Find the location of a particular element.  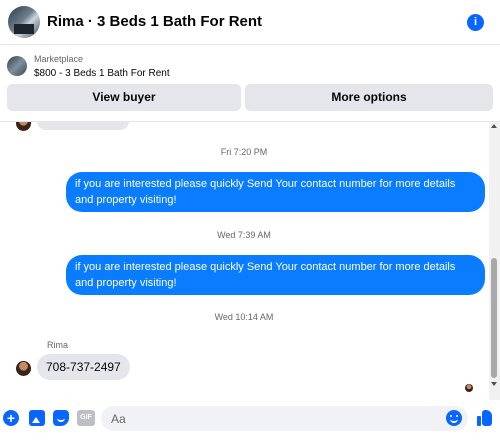

chat-scrollbar is located at coordinates (494, 261).